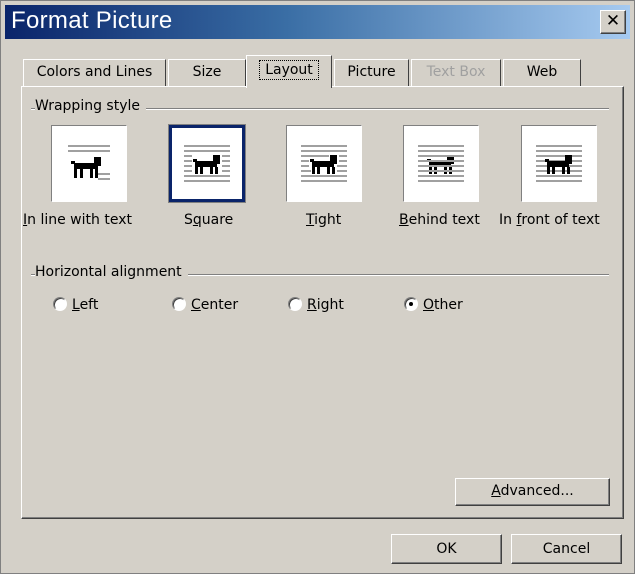 The image size is (635, 574). What do you see at coordinates (549, 220) in the screenshot?
I see `wrap-in-front-of-text-label: In front of text` at bounding box center [549, 220].